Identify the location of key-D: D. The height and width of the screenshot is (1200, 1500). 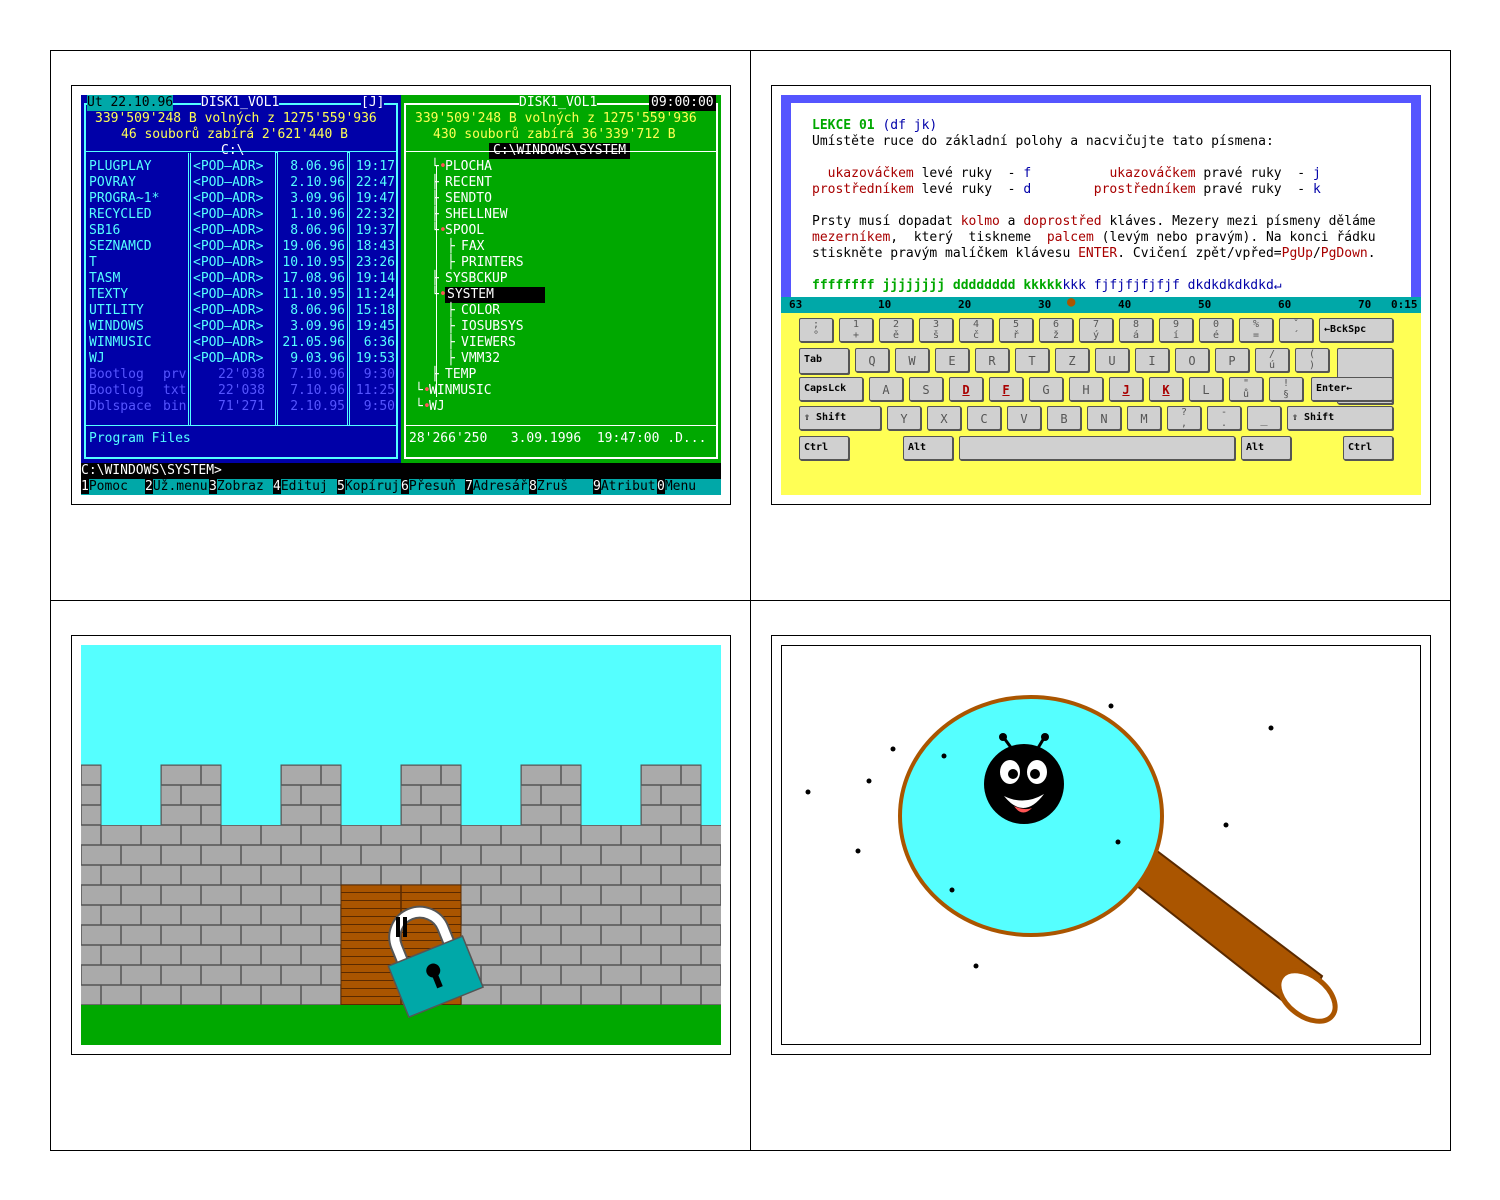
(966, 389).